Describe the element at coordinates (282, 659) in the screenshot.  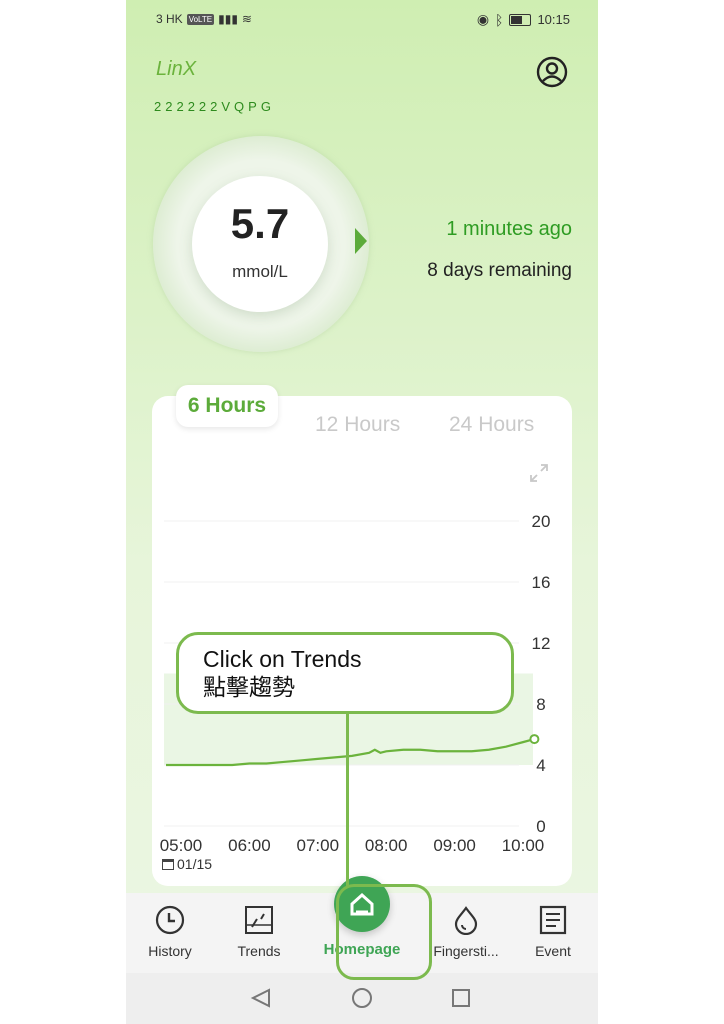
I see `callout-text-en: Click on Trends` at that location.